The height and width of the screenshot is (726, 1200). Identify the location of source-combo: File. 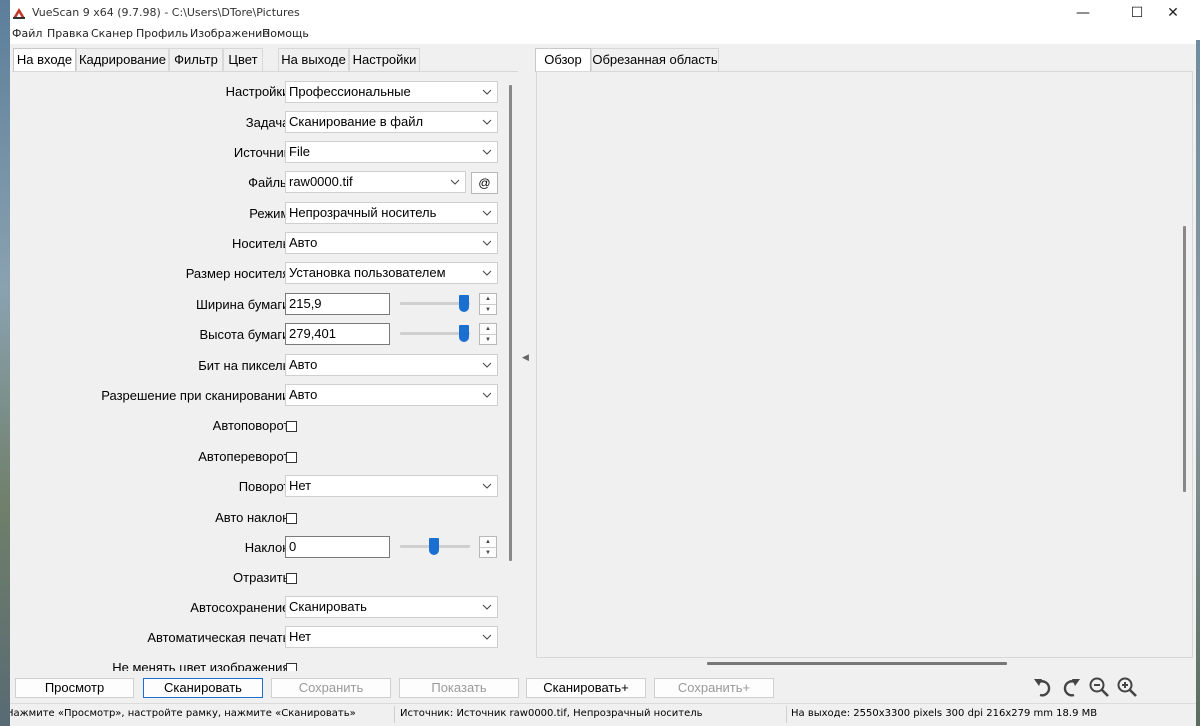
(391, 152).